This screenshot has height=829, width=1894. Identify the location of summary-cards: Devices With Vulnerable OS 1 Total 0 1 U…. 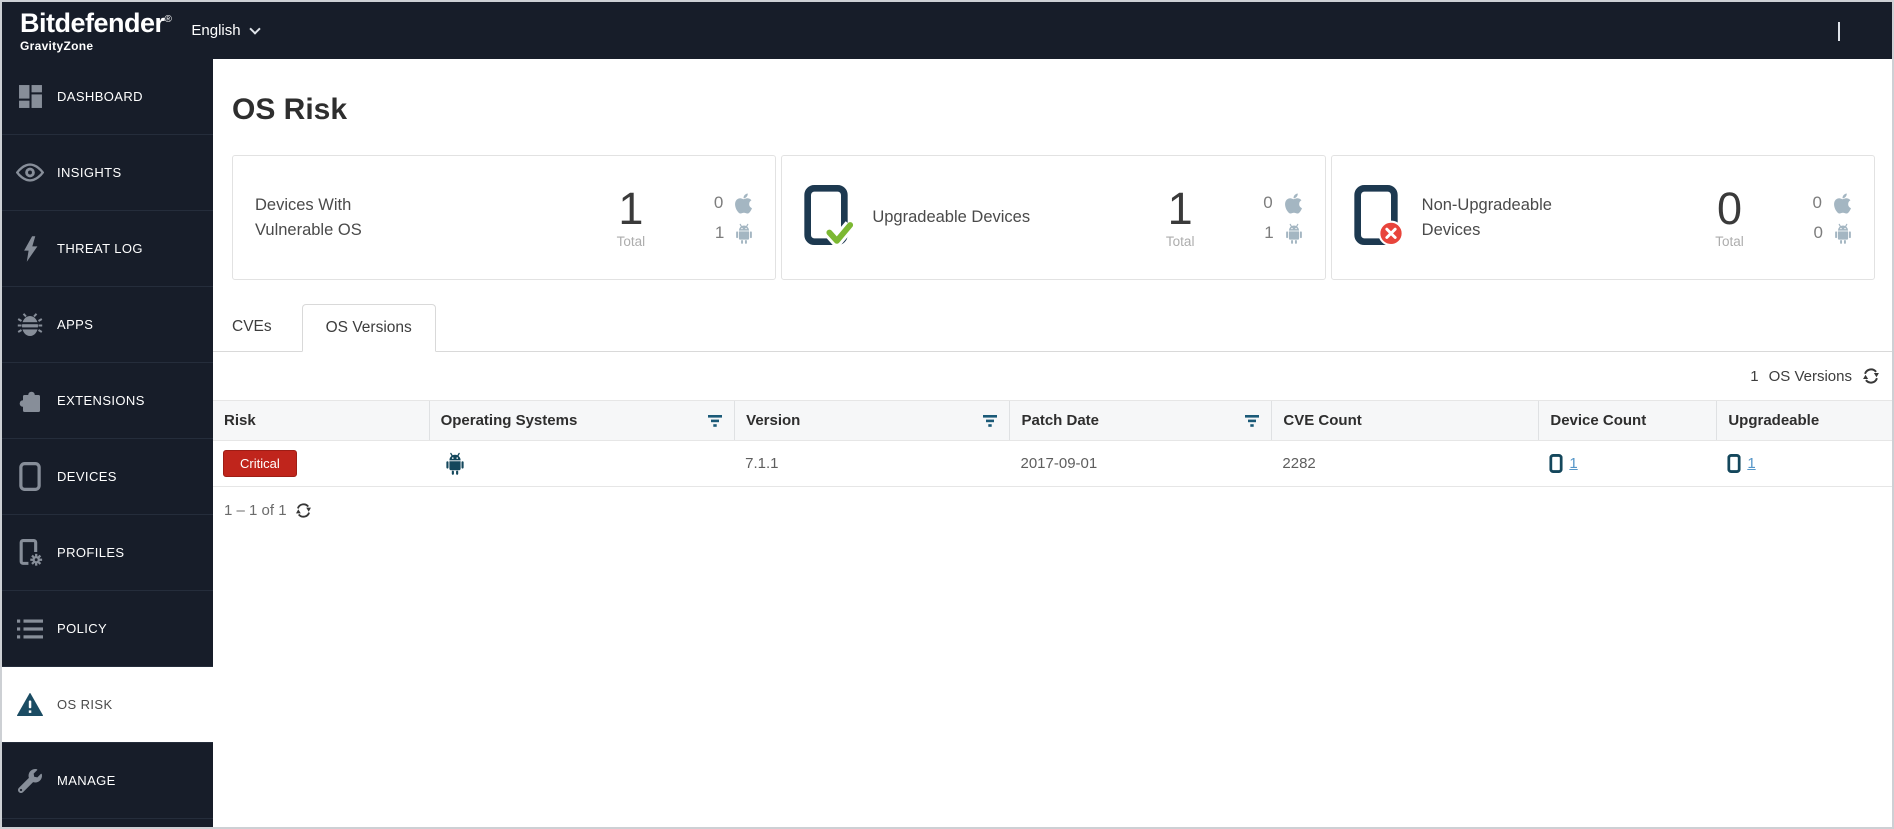
(1053, 217).